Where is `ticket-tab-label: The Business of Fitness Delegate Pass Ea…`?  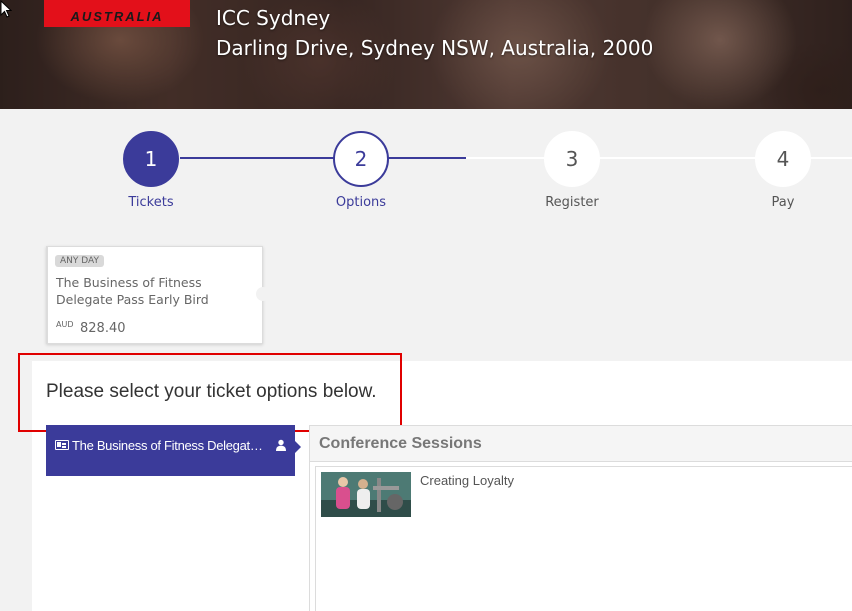
ticket-tab-label: The Business of Fitness Delegate Pass Ea… is located at coordinates (170, 445).